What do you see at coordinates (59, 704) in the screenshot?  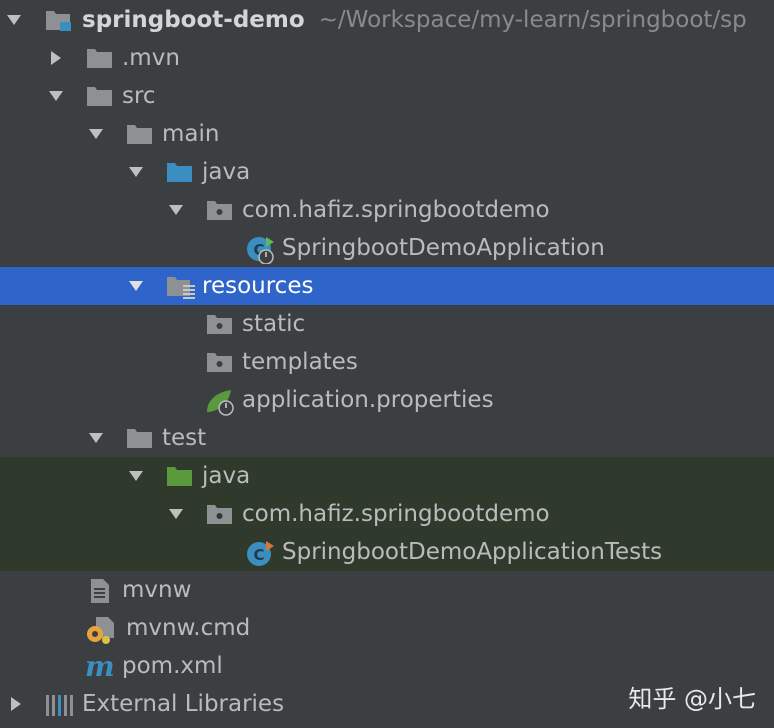 I see `libraries-icon` at bounding box center [59, 704].